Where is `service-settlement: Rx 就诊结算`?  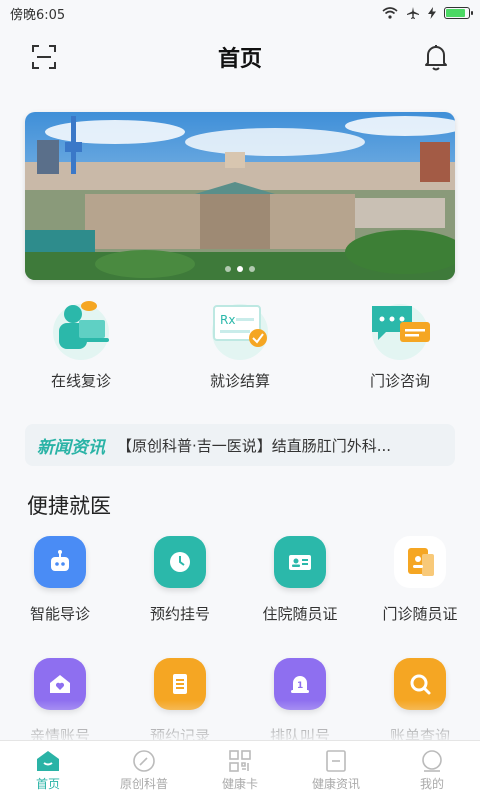
service-settlement: Rx 就诊结算 is located at coordinates (240, 341).